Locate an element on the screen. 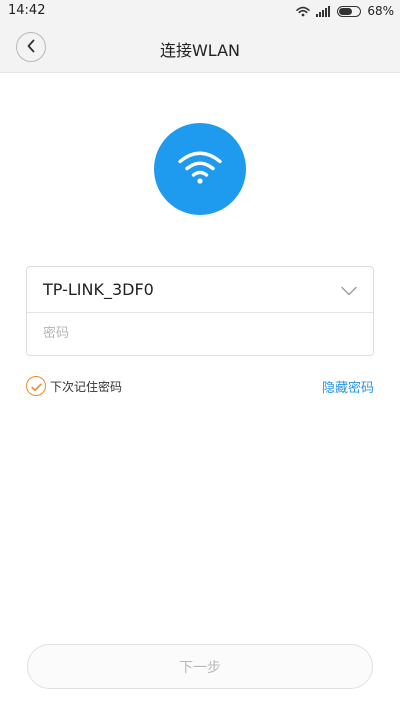 The image size is (400, 711). remember-password-checkbox: 下次记住密码 is located at coordinates (74, 386).